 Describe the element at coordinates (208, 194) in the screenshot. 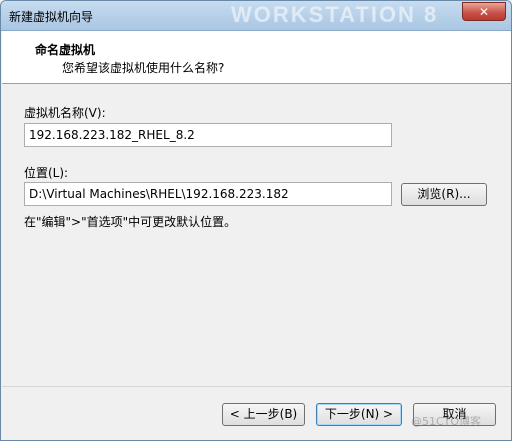

I see `location-input: D:\Virtual Machines\RHEL\192.168.223.182` at that location.